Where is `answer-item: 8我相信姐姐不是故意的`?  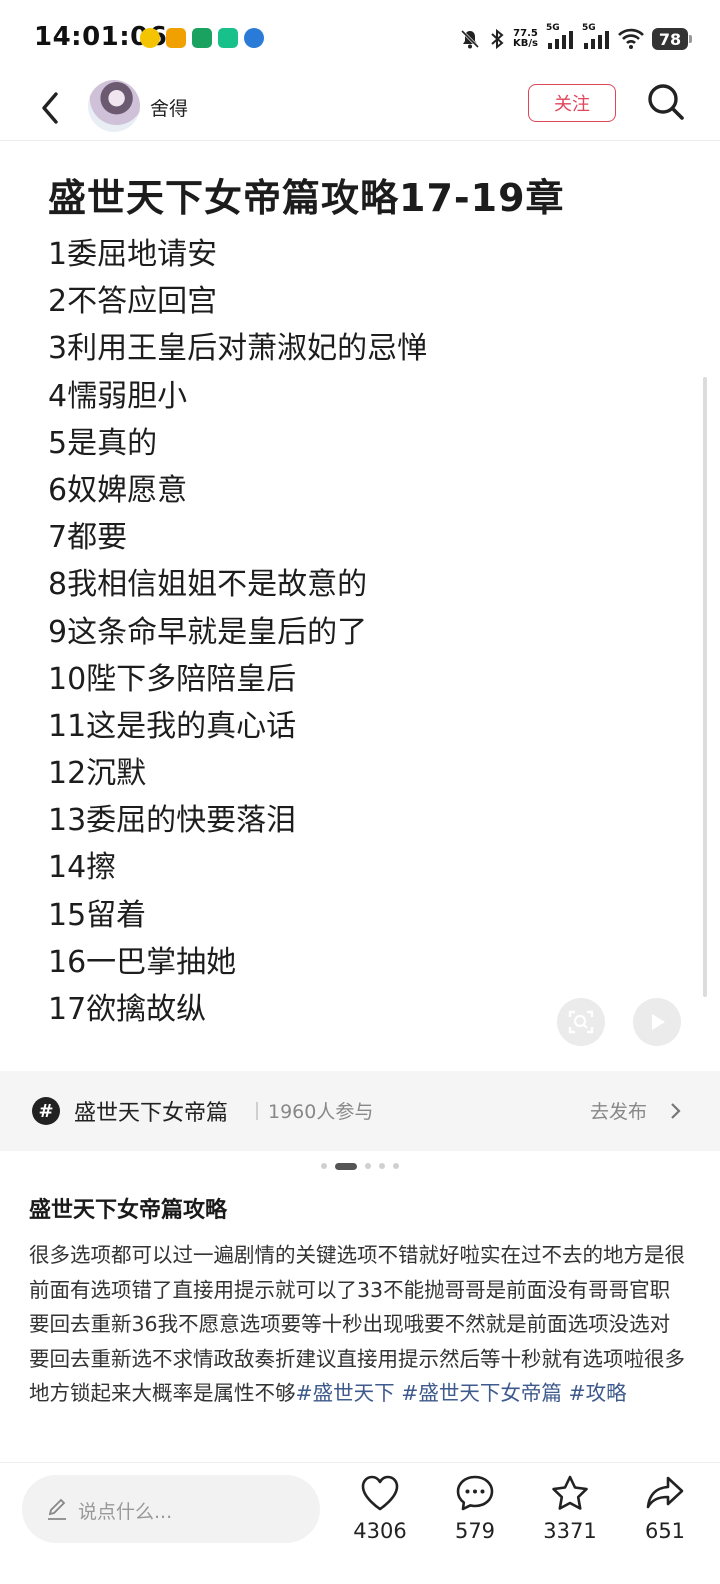
answer-item: 8我相信姐姐不是故意的 is located at coordinates (208, 585).